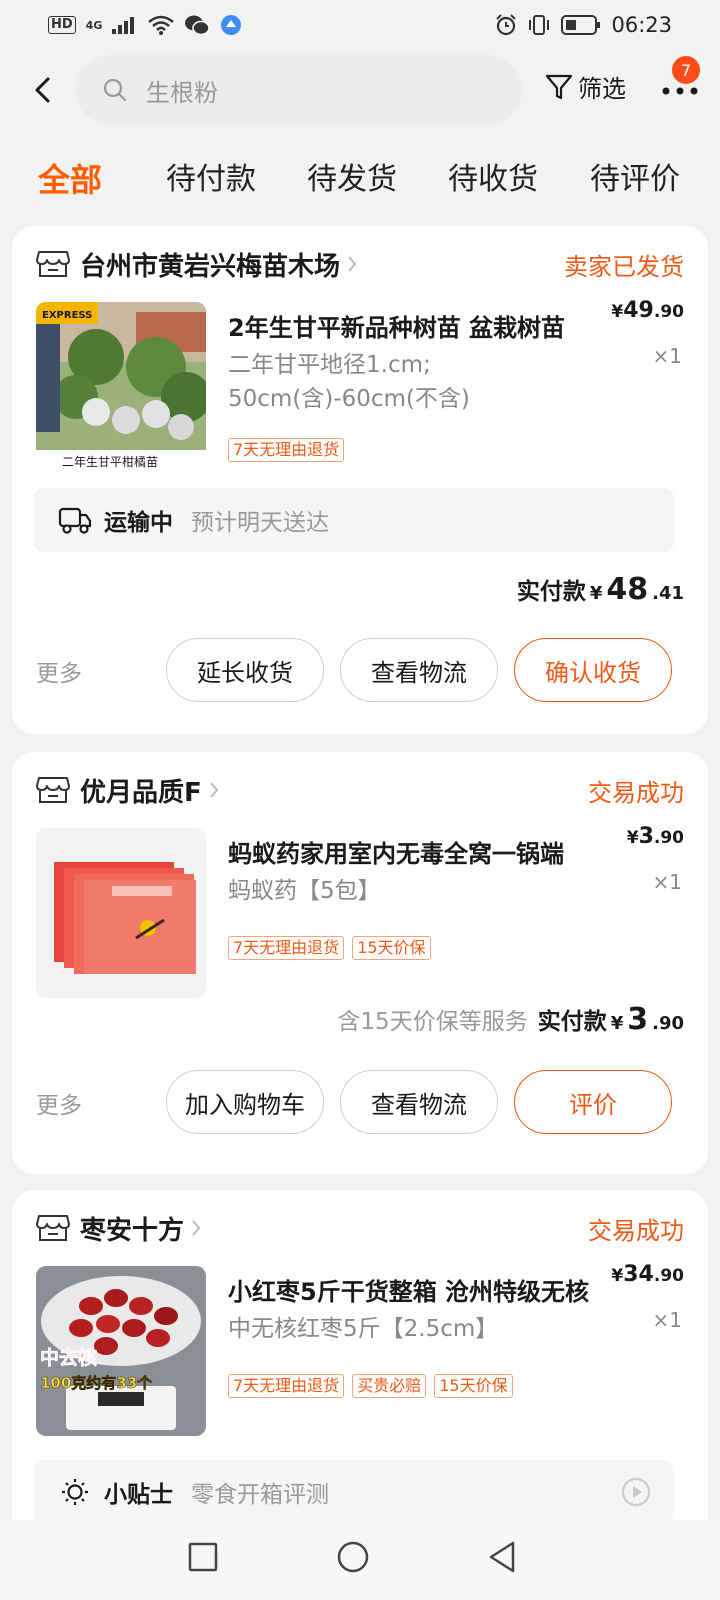 Image resolution: width=720 pixels, height=1600 pixels. Describe the element at coordinates (641, 25) in the screenshot. I see `clock: 06:23` at that location.